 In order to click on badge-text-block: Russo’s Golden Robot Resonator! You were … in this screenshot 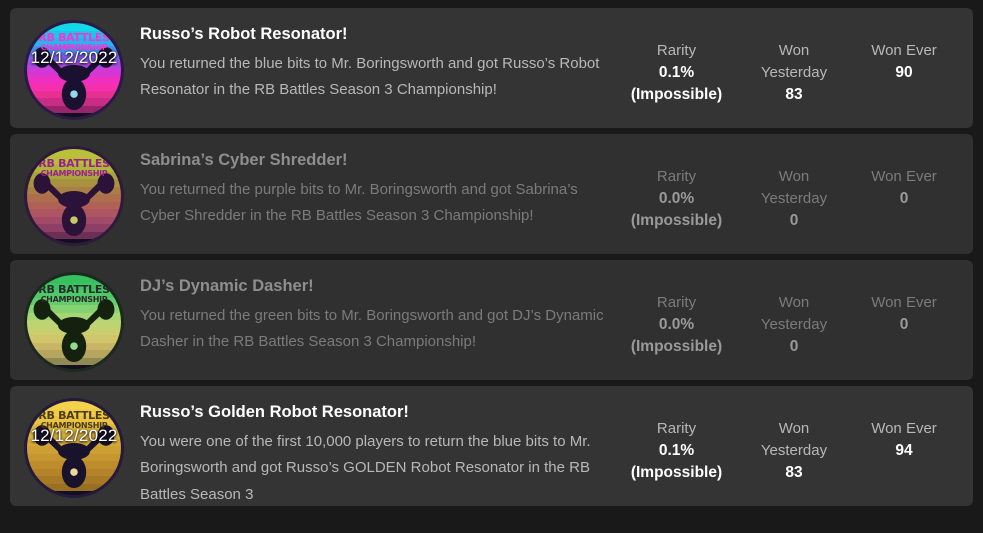, I will do `click(370, 452)`.